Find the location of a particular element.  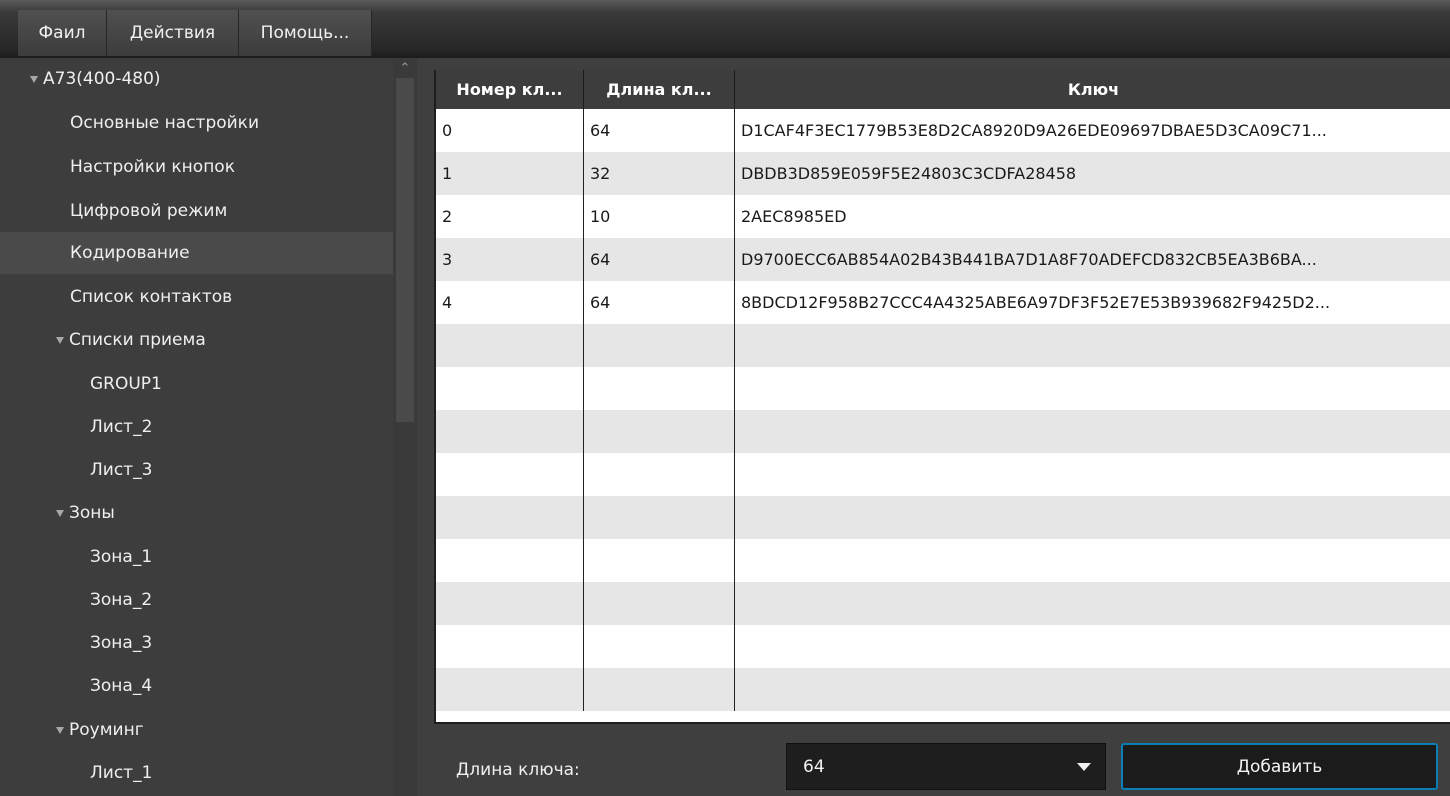

cell-key-number: 2 is located at coordinates (510, 216).